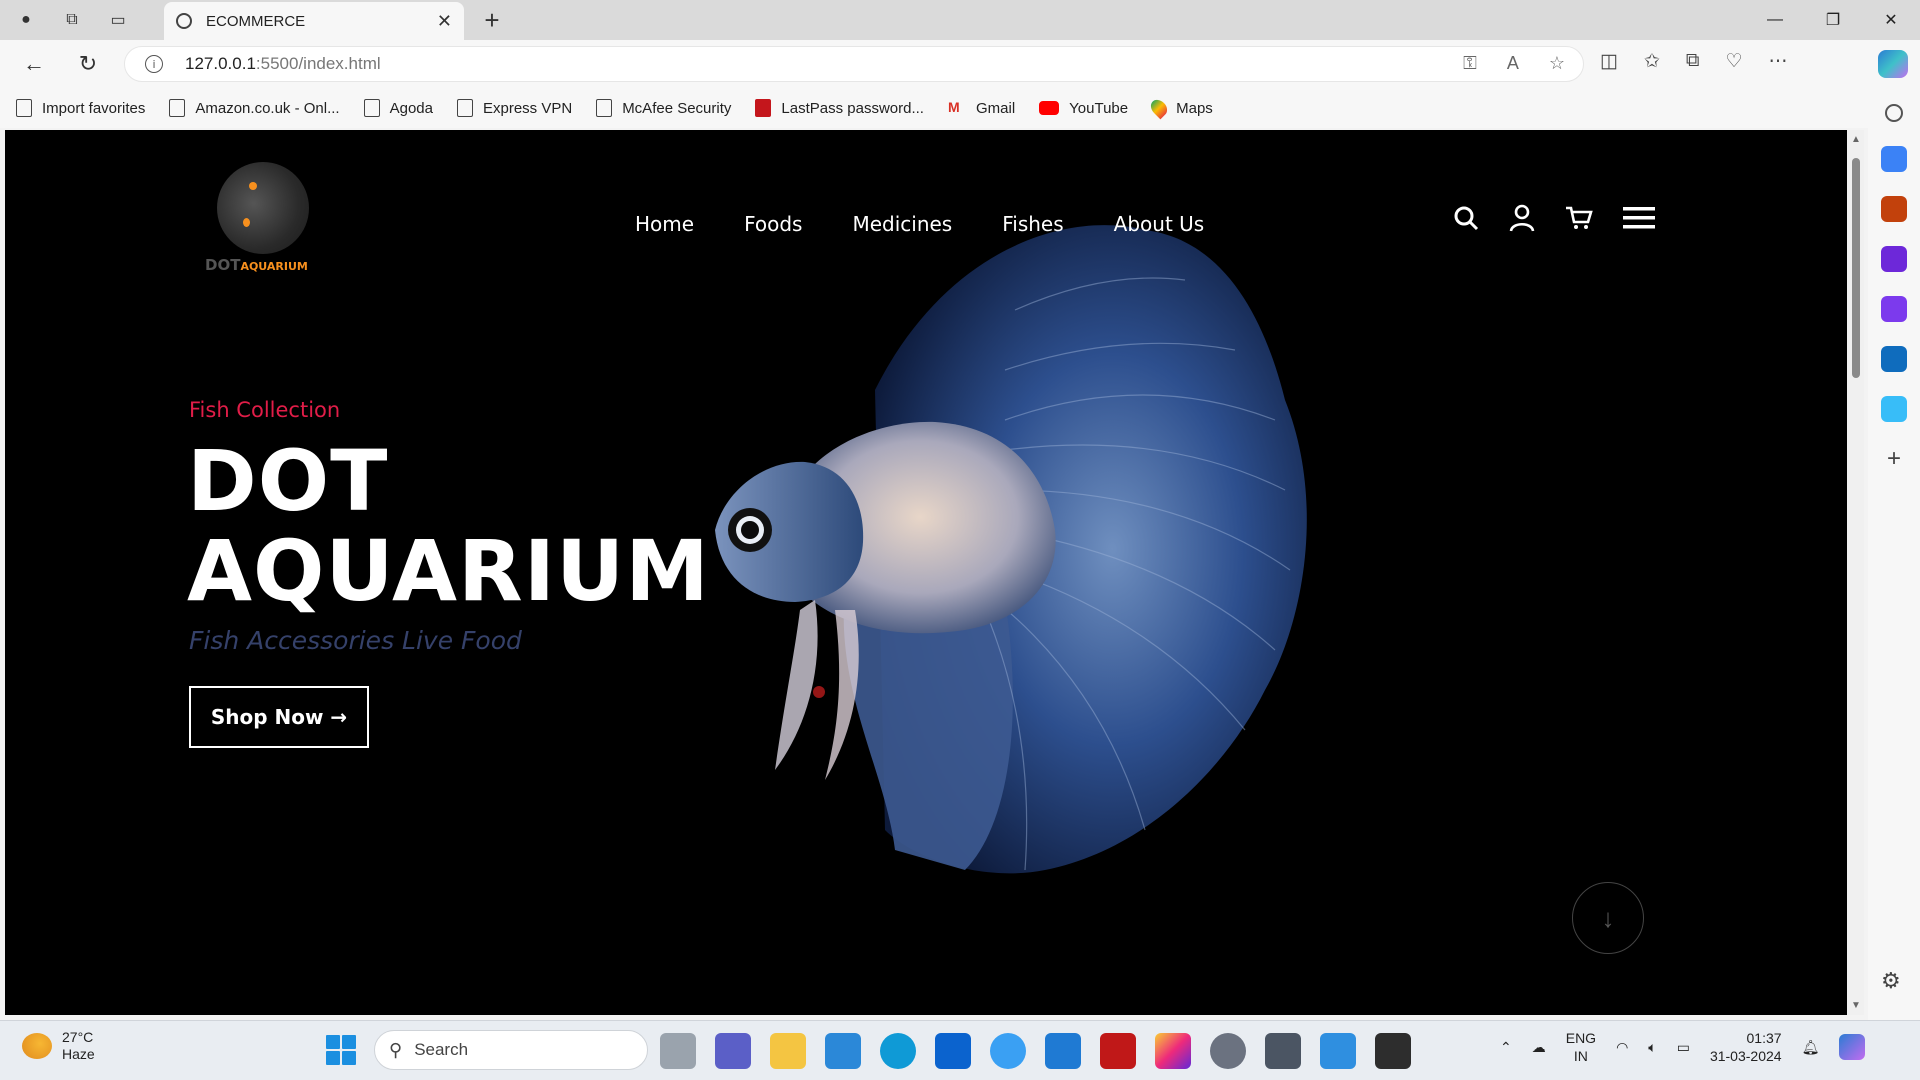  I want to click on show-hidden-icons-icon: ⌃, so click(1506, 1047).